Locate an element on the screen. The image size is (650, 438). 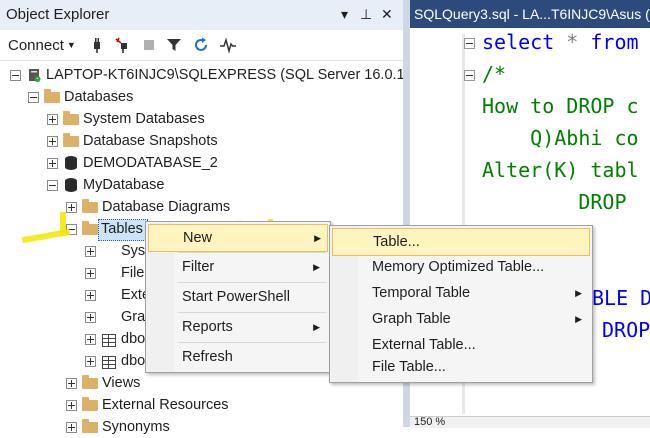
connect-button: Connect ▼ is located at coordinates (42, 45).